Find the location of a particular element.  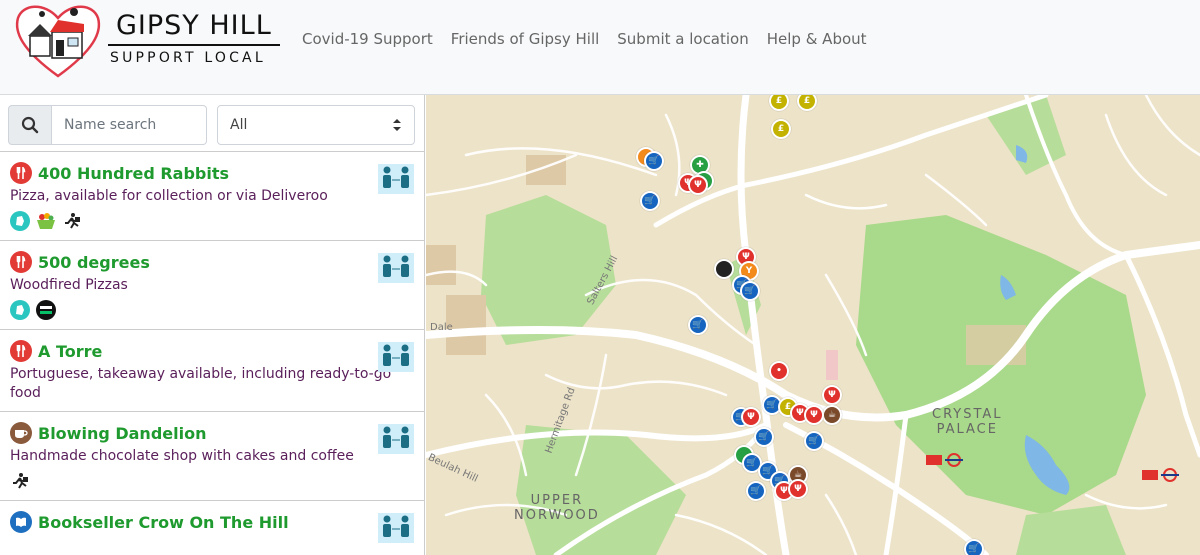

listing-name: Bookseller Crow On The Hill is located at coordinates (163, 522).